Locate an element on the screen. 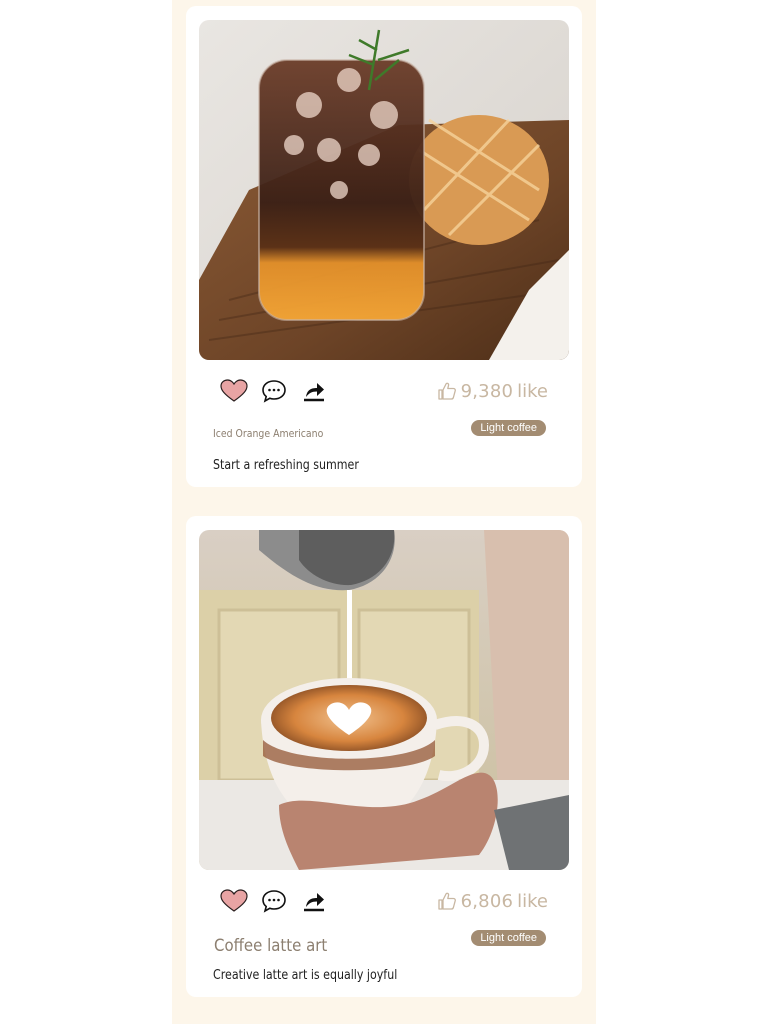 Image resolution: width=768 pixels, height=1024 pixels. like-count: 9,380 like is located at coordinates (492, 391).